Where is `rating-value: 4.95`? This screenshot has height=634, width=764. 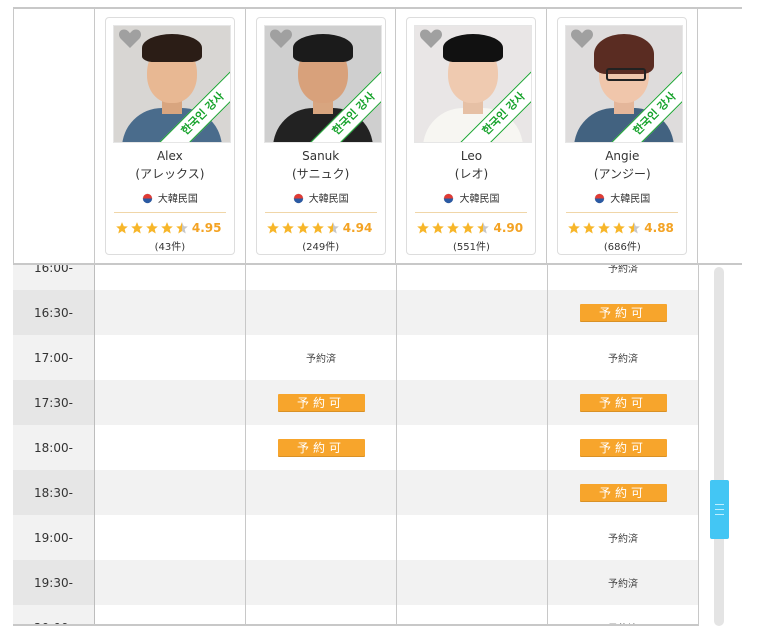
rating-value: 4.95 is located at coordinates (206, 228).